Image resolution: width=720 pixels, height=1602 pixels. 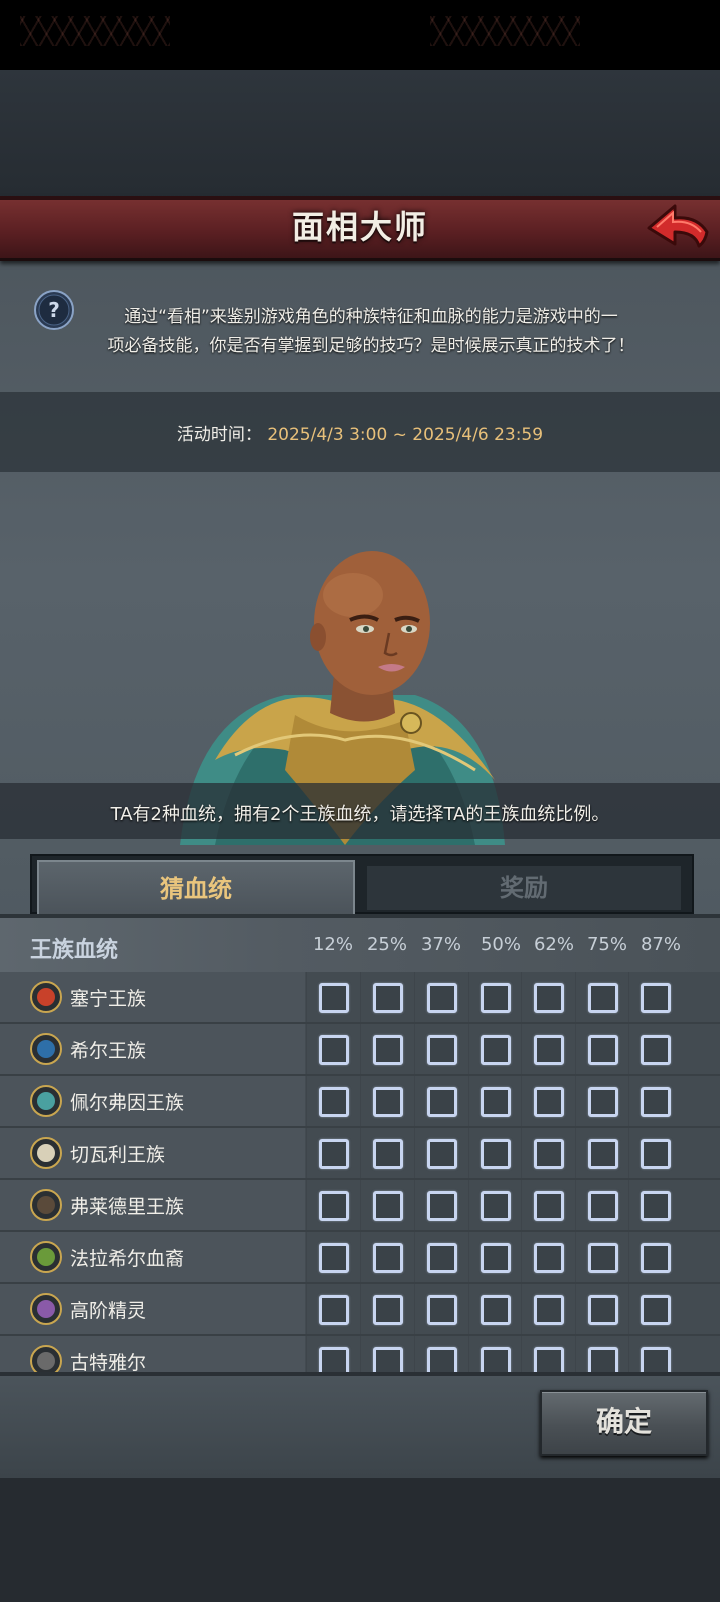 I want to click on scales-emblem-icon, so click(x=46, y=1153).